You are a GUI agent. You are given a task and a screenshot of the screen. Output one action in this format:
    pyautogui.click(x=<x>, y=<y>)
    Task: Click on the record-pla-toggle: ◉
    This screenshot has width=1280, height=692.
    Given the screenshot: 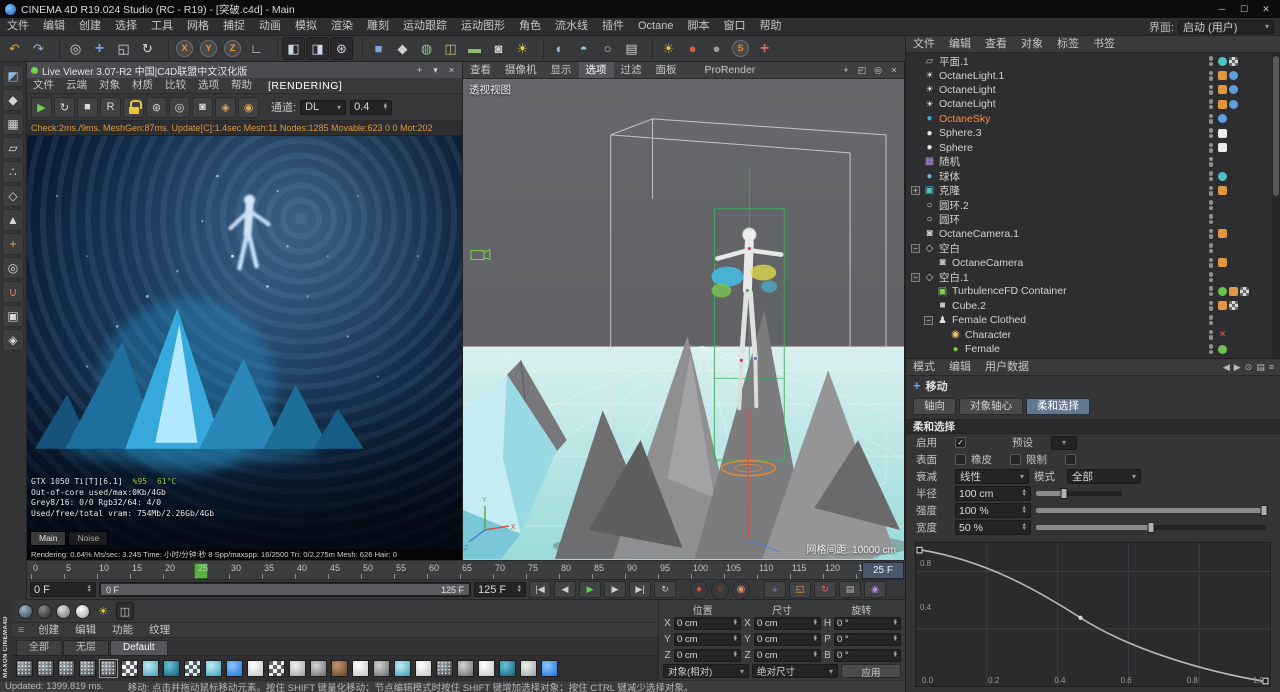 What is the action you would take?
    pyautogui.click(x=875, y=589)
    